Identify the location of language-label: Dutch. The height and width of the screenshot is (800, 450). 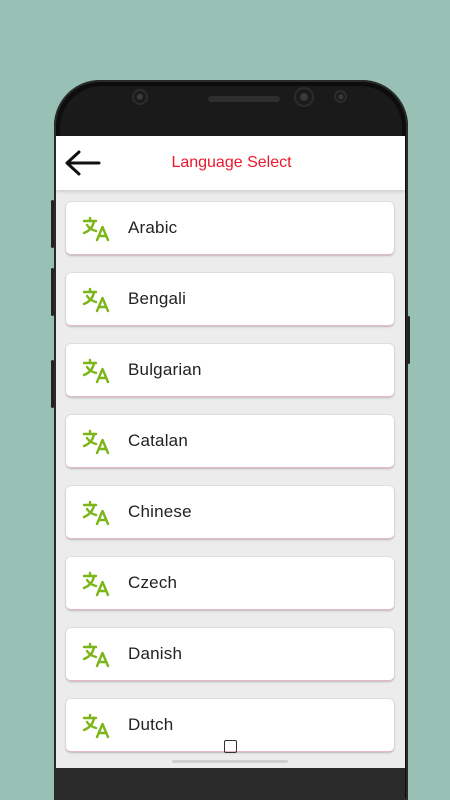
(151, 724).